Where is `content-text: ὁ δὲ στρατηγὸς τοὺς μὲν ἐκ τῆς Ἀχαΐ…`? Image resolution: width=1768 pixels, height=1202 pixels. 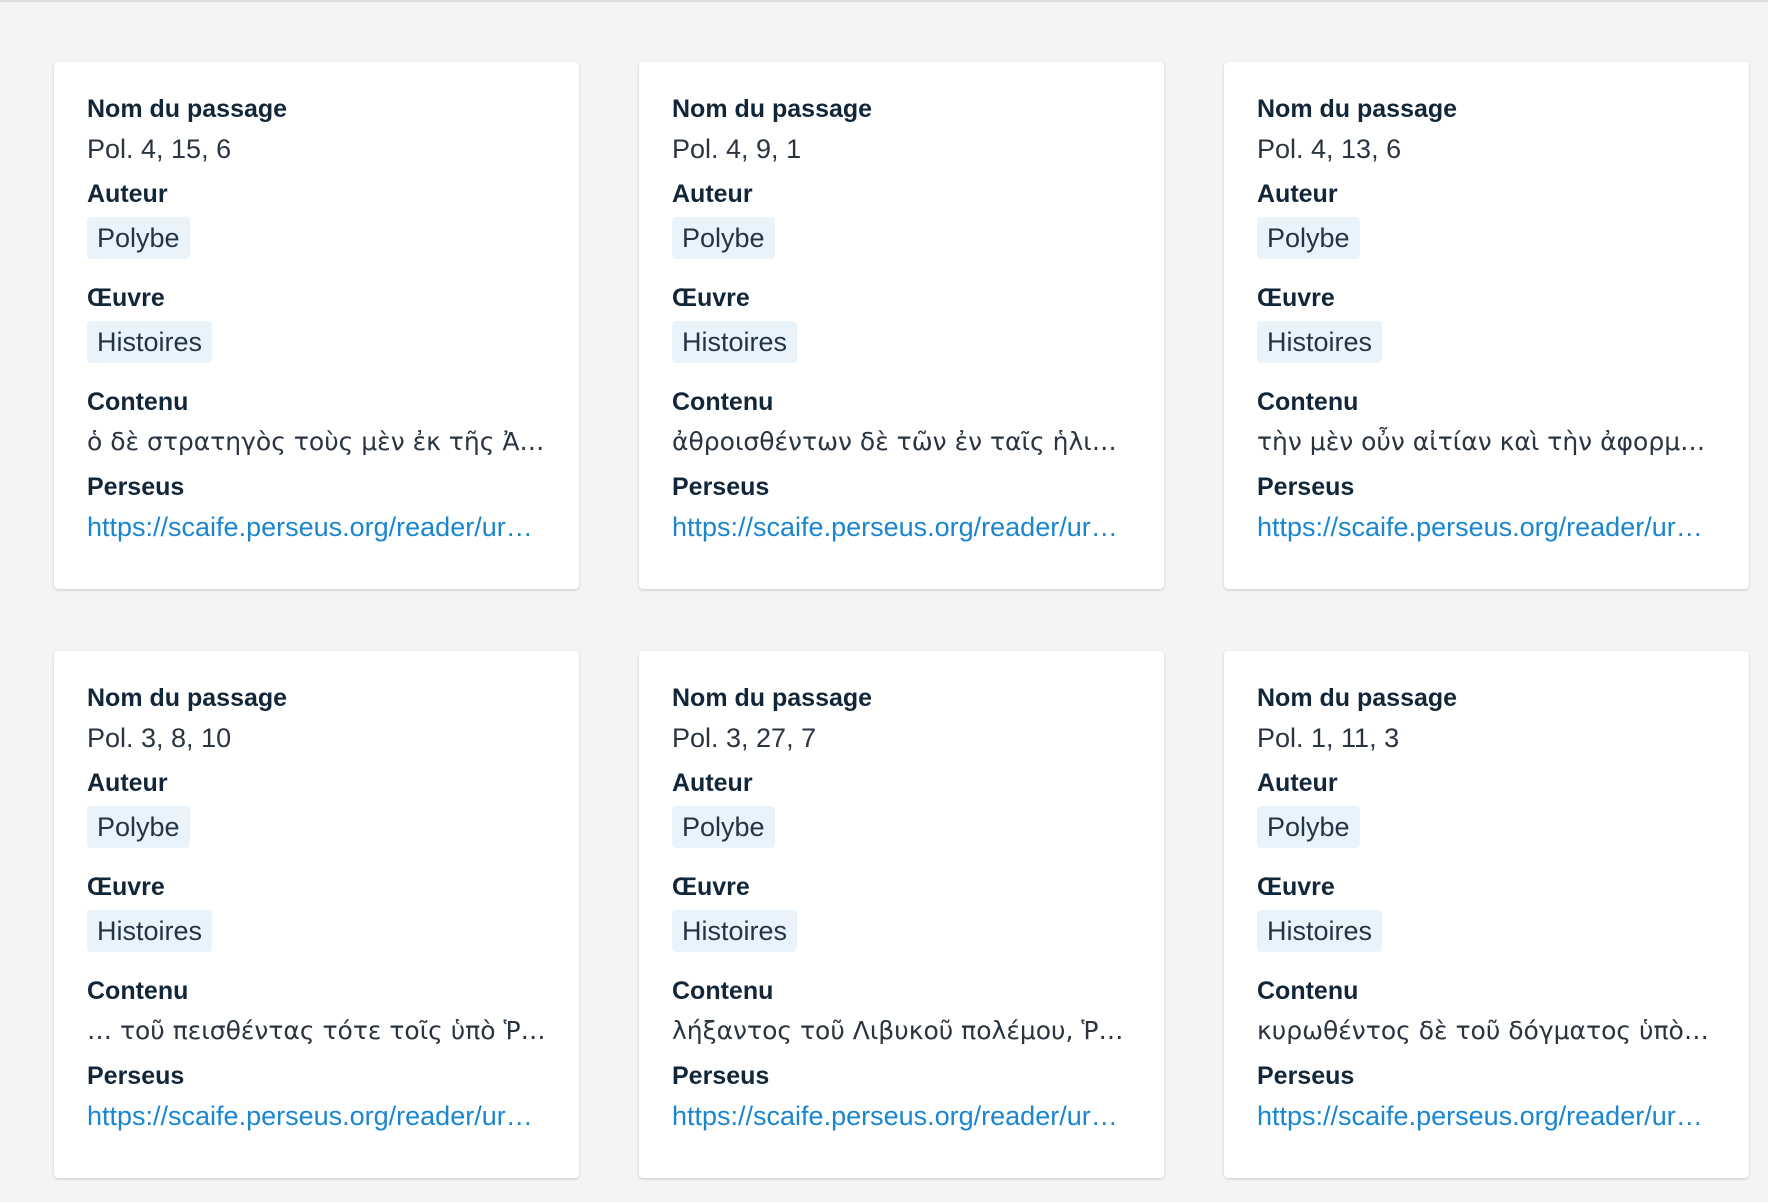
content-text: ὁ δὲ στρατηγὸς τοὺς μὲν ἐκ τῆς Ἀχαΐ… is located at coordinates (316, 441).